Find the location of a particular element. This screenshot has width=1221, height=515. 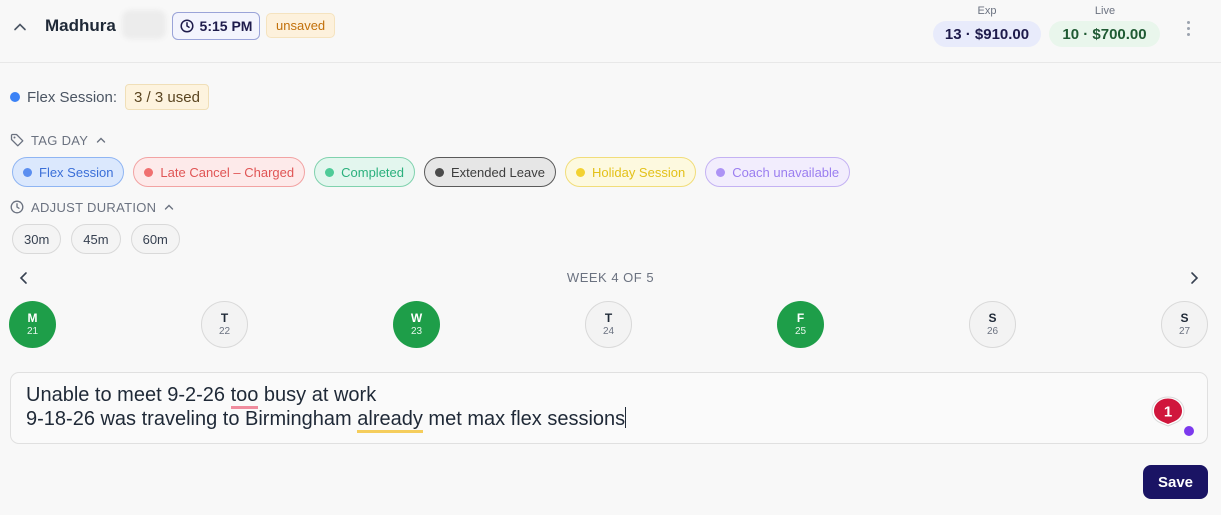

text-cursor is located at coordinates (626, 417).